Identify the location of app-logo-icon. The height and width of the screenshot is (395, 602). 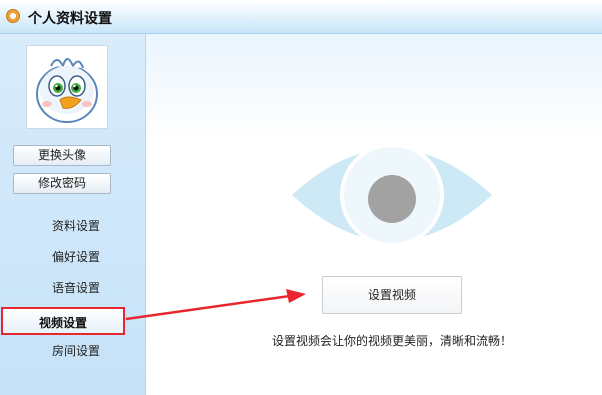
(13, 16).